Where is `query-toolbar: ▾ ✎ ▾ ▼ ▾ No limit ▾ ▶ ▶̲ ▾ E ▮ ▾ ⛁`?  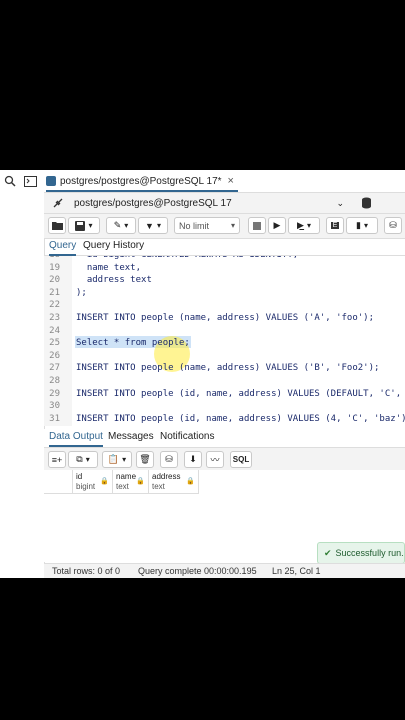 query-toolbar: ▾ ✎ ▾ ▼ ▾ No limit ▾ ▶ ▶̲ ▾ E ▮ ▾ ⛁ is located at coordinates (224, 226).